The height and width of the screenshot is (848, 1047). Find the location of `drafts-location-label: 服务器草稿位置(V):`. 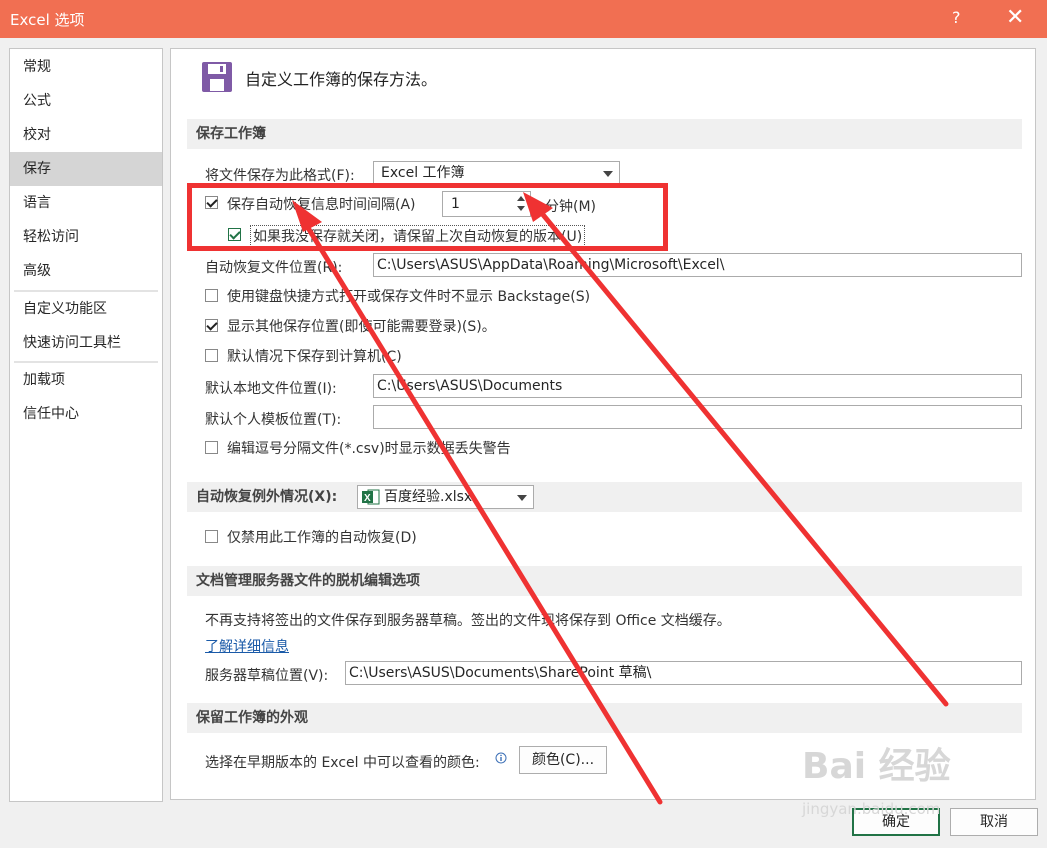

drafts-location-label: 服务器草稿位置(V): is located at coordinates (267, 676).